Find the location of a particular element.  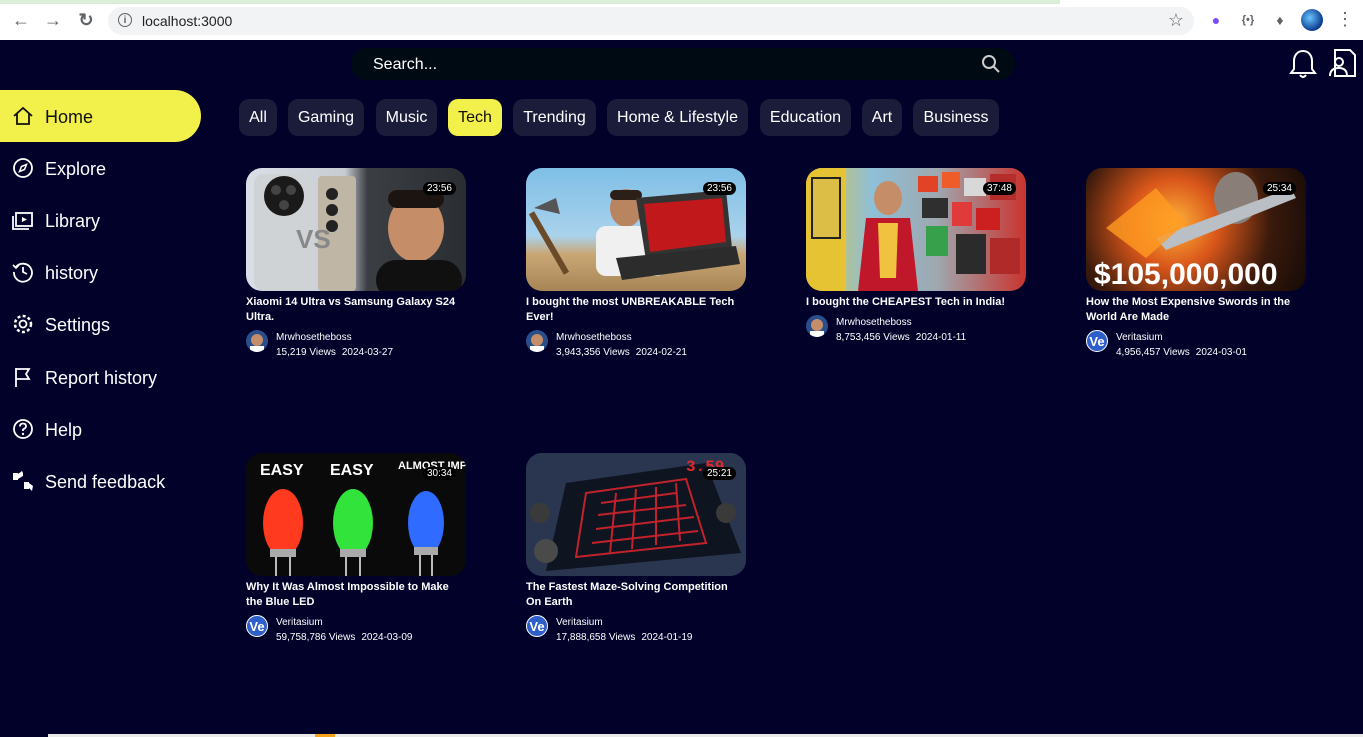

view-count: 15,219 Views is located at coordinates (306, 352).